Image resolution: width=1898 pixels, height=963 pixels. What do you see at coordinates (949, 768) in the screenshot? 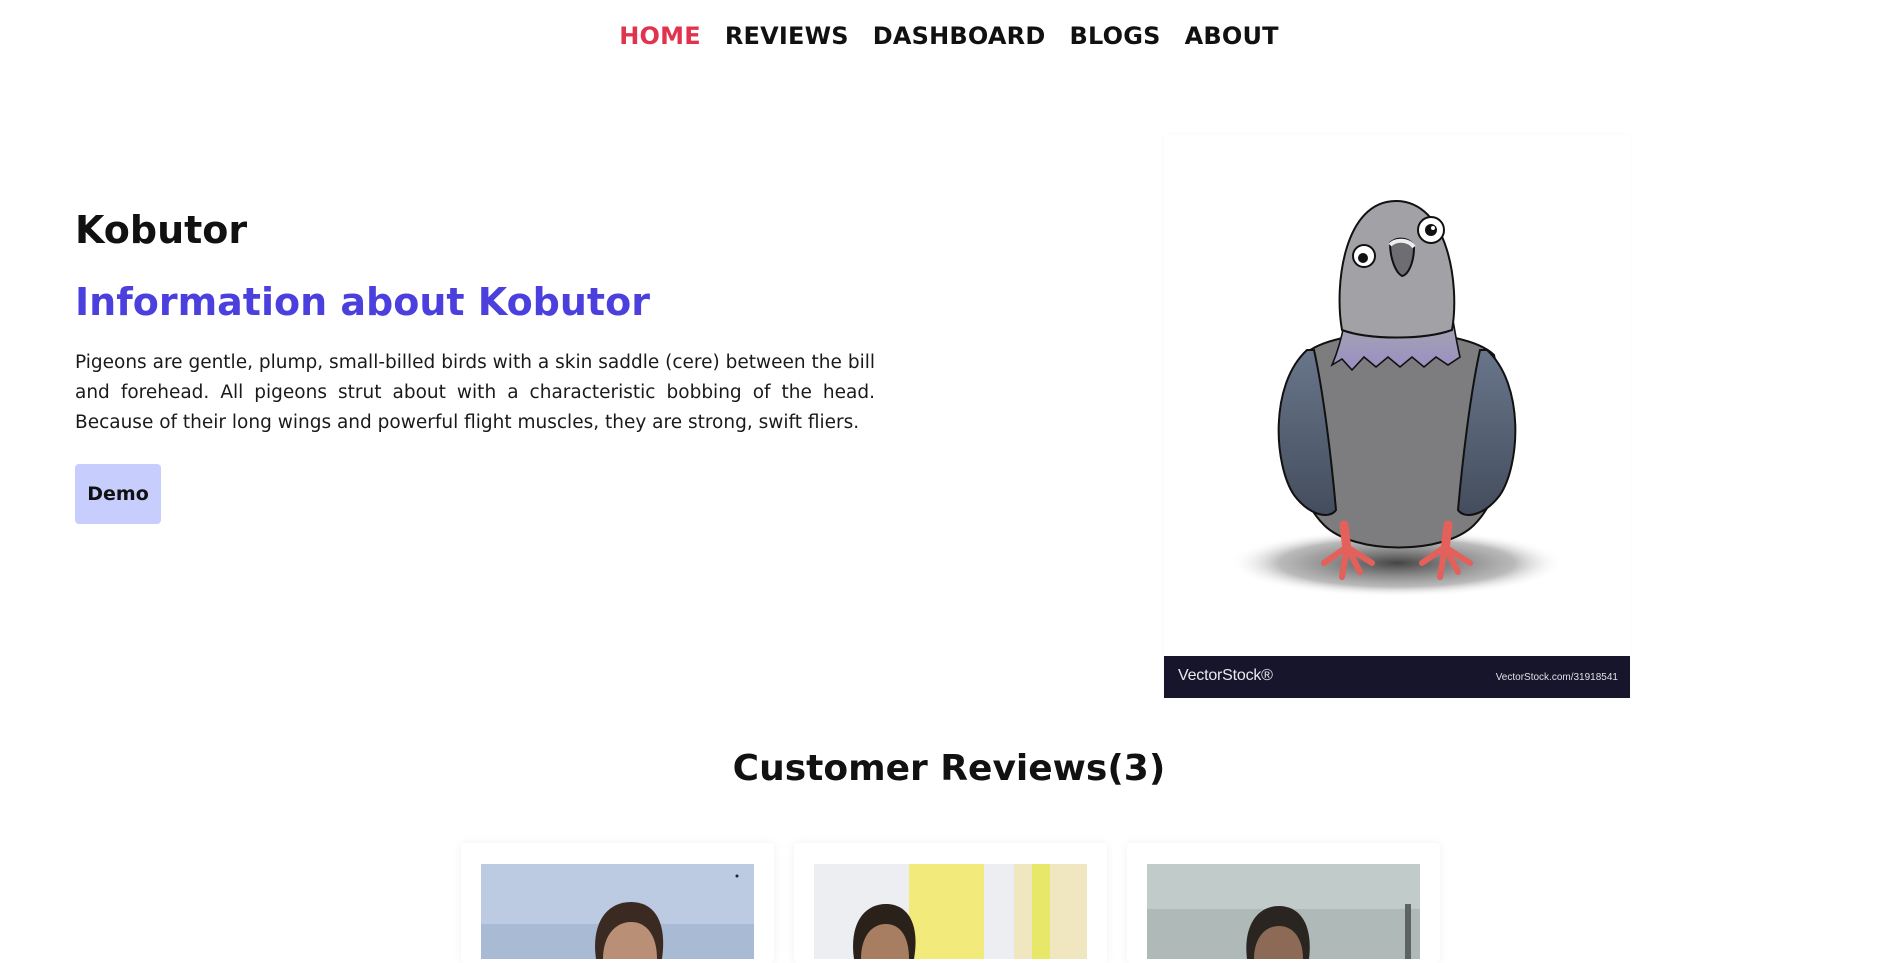
I see `reviews-heading: Customer Reviews(3)` at bounding box center [949, 768].